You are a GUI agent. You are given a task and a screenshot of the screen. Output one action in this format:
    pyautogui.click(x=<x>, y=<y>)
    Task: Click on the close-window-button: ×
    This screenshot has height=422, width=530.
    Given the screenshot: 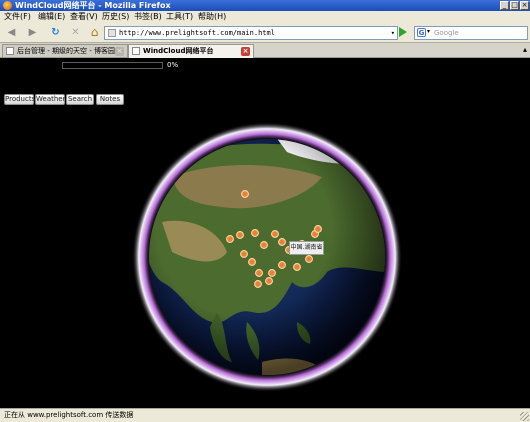 What is the action you would take?
    pyautogui.click(x=524, y=5)
    